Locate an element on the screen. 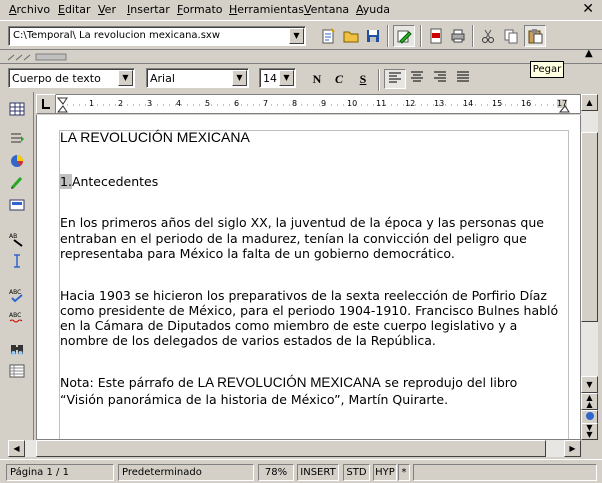 Image resolution: width=602 pixels, height=483 pixels. font-name-select: Arial ▼ is located at coordinates (197, 78).